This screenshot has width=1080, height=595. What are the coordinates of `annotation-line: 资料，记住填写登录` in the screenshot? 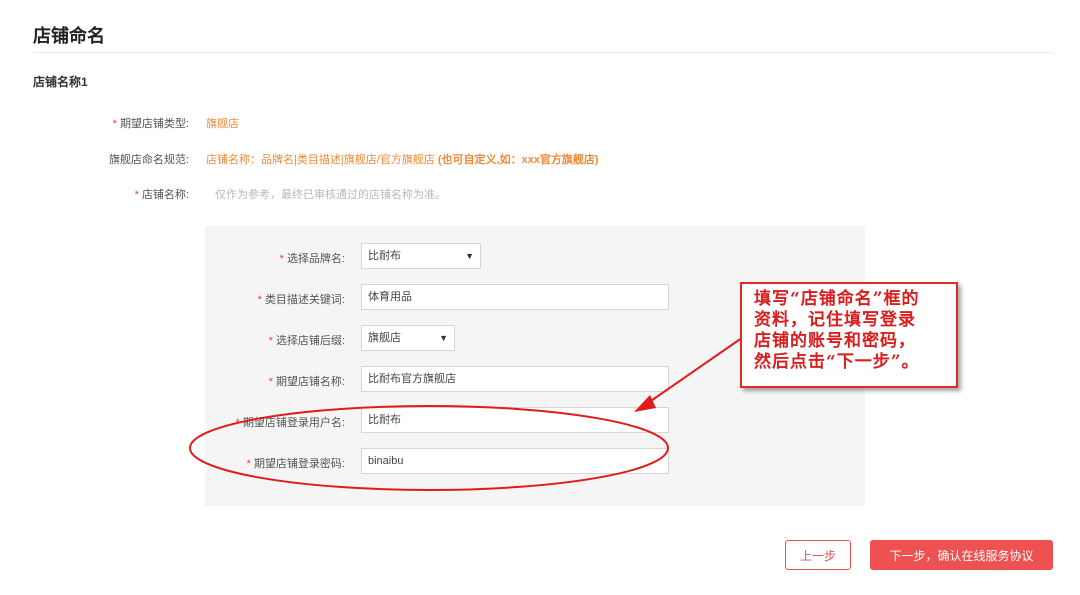 It's located at (835, 320).